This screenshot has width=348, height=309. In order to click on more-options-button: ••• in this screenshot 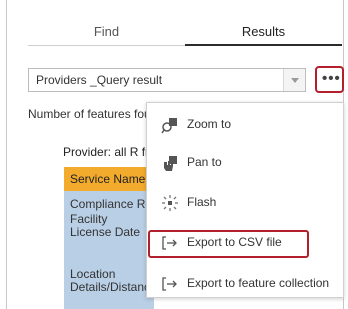, I will do `click(329, 79)`.